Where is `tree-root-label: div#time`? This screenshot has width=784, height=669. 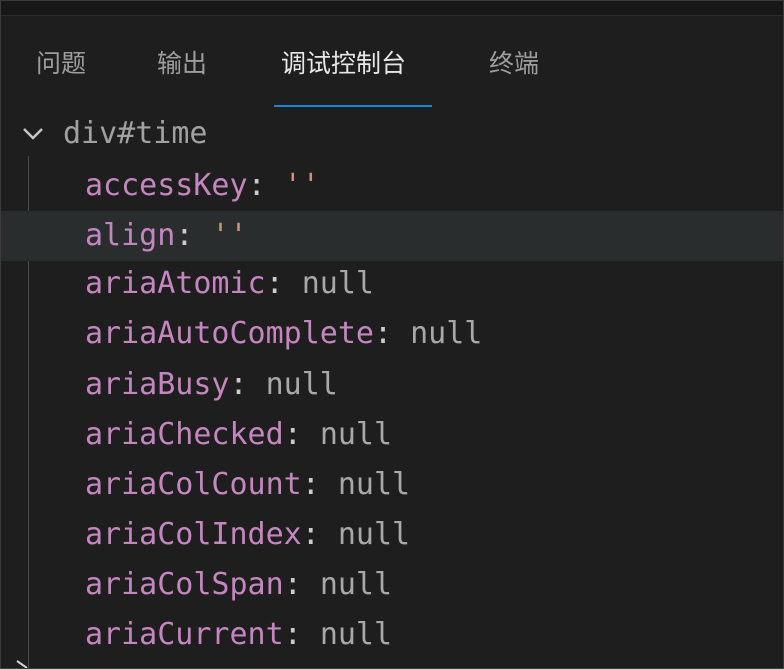
tree-root-label: div#time is located at coordinates (135, 133).